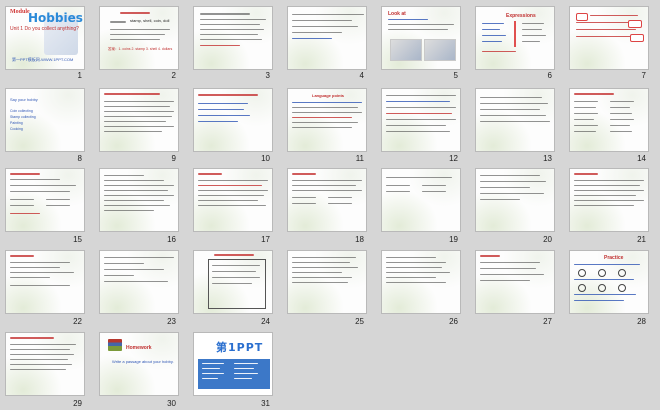 This screenshot has width=660, height=410. I want to click on slide-number: 26, so click(453, 321).